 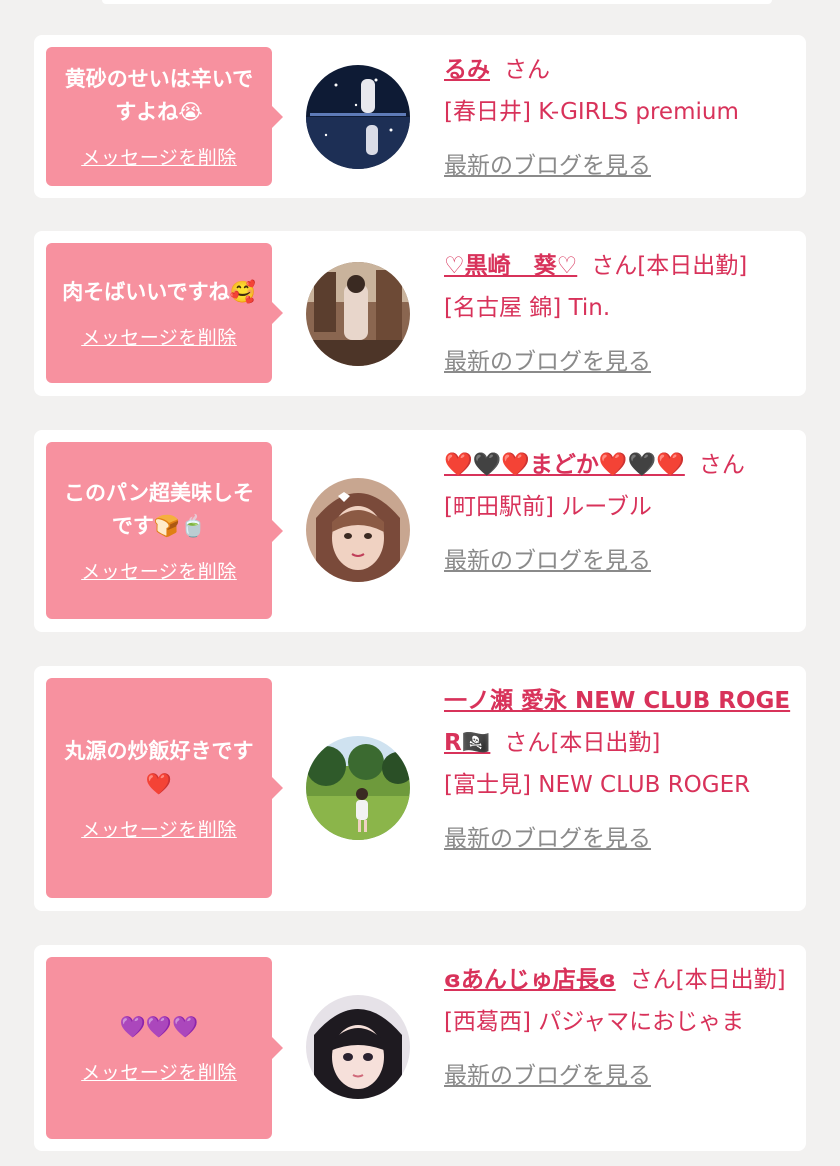 What do you see at coordinates (467, 70) in the screenshot?
I see `girl-name-link: るみ` at bounding box center [467, 70].